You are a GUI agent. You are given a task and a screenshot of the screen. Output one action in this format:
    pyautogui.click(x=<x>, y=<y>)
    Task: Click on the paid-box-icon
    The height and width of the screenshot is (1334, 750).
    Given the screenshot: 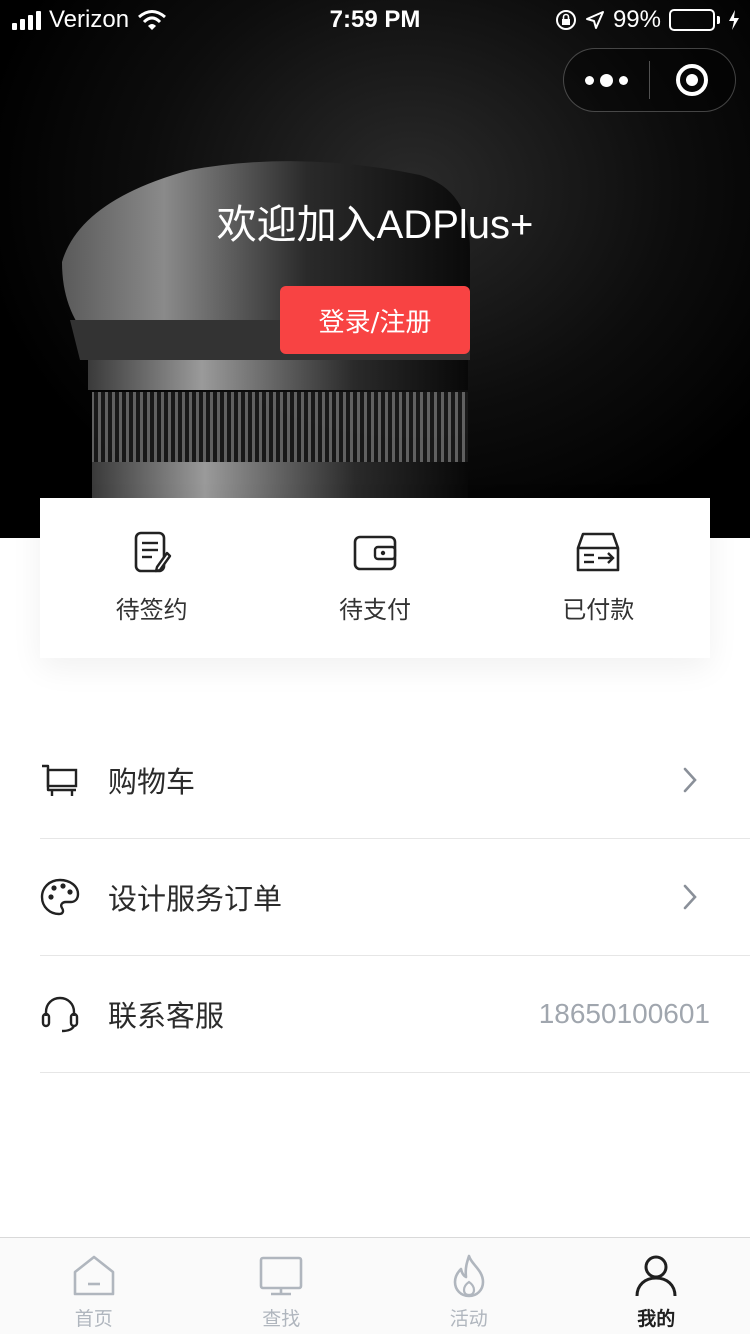 What is the action you would take?
    pyautogui.click(x=598, y=552)
    